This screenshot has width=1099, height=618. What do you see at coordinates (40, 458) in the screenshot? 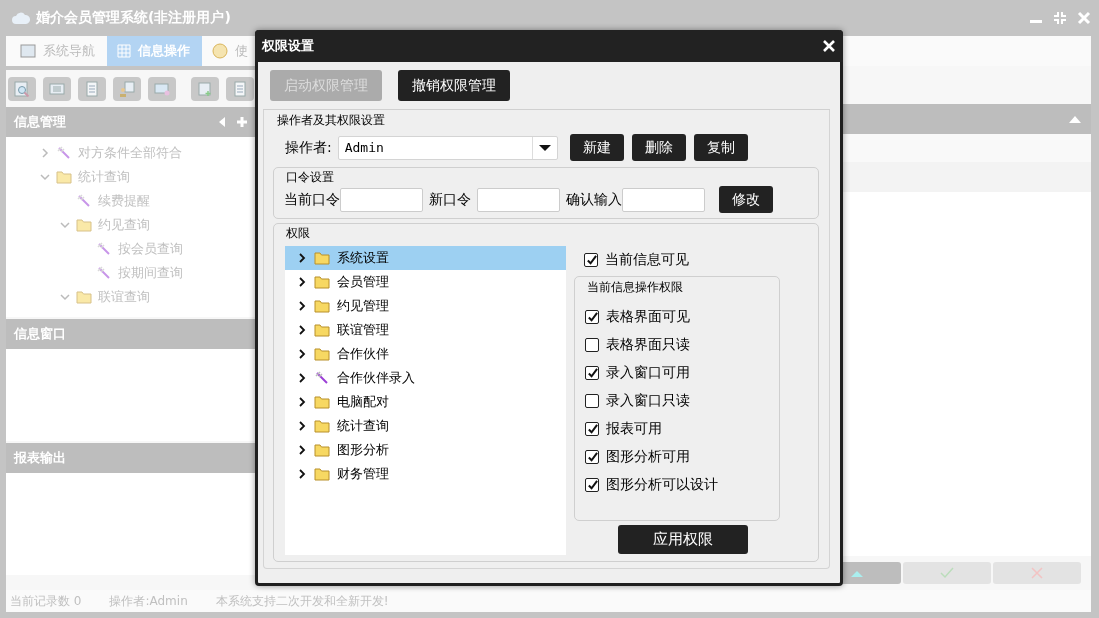
I see `section-title: 报表输出` at bounding box center [40, 458].